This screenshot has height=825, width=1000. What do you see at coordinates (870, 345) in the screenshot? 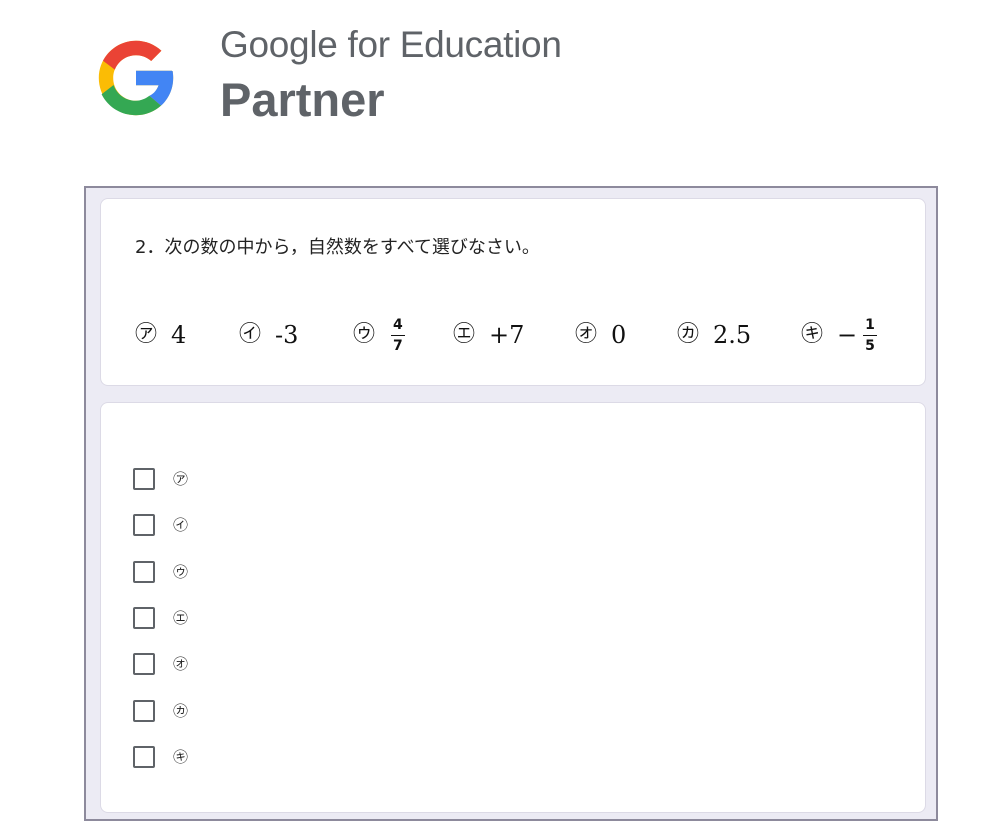
I see `fraction-denominator: 5` at bounding box center [870, 345].